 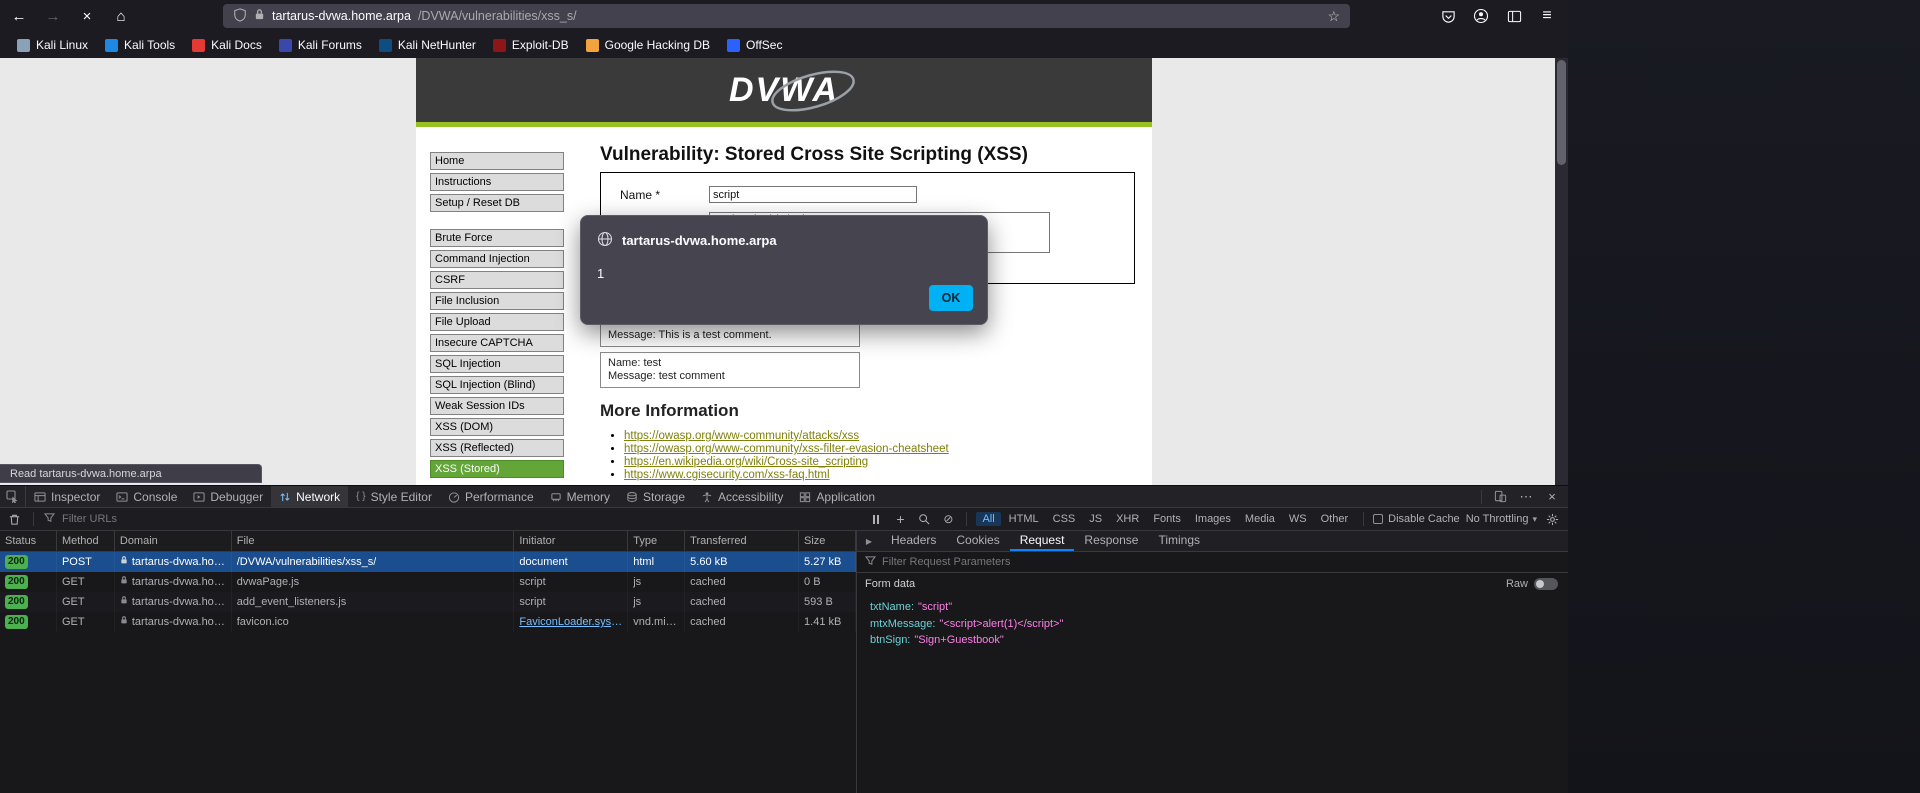 I want to click on param-row: btnSign: "Sign+Guestbook", so click(x=1219, y=640).